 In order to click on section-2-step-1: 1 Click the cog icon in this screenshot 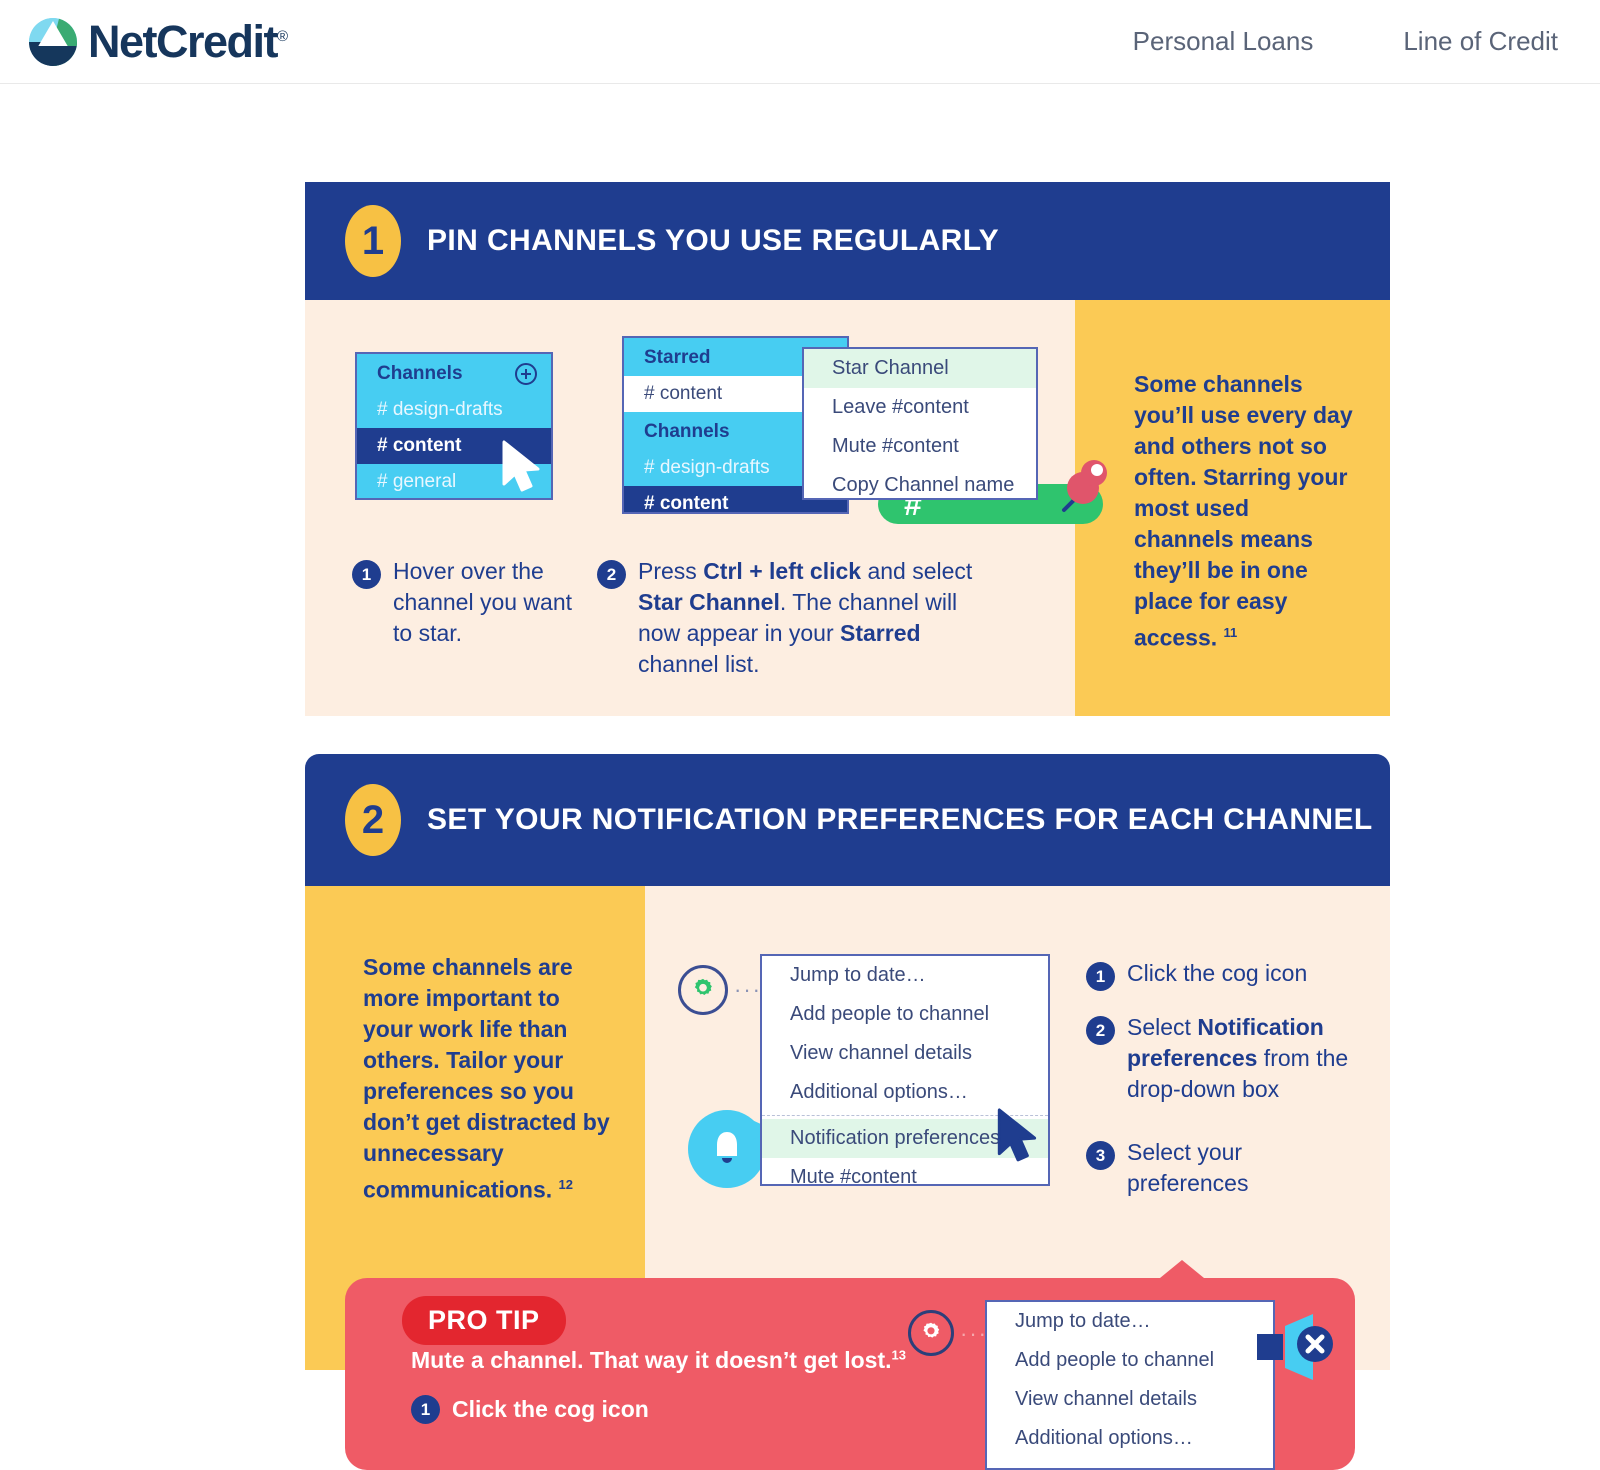, I will do `click(1221, 975)`.